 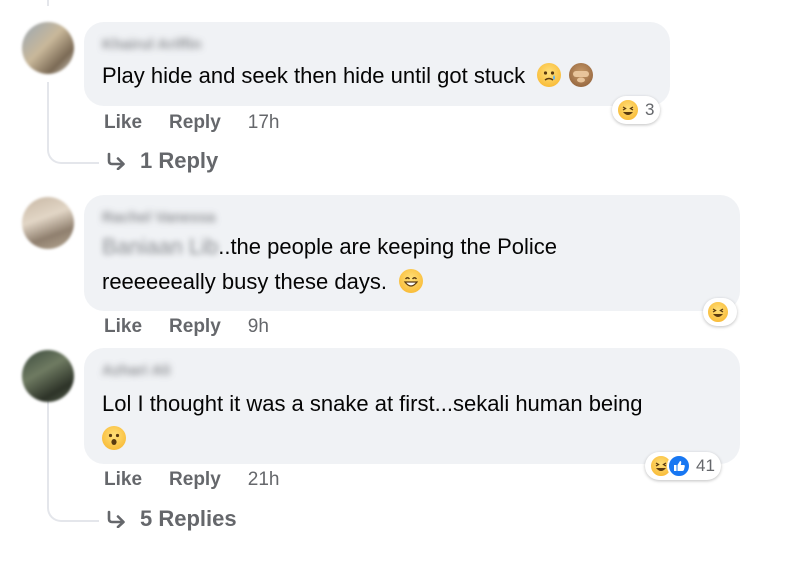 I want to click on comment-timestamp: 17h, so click(x=264, y=123).